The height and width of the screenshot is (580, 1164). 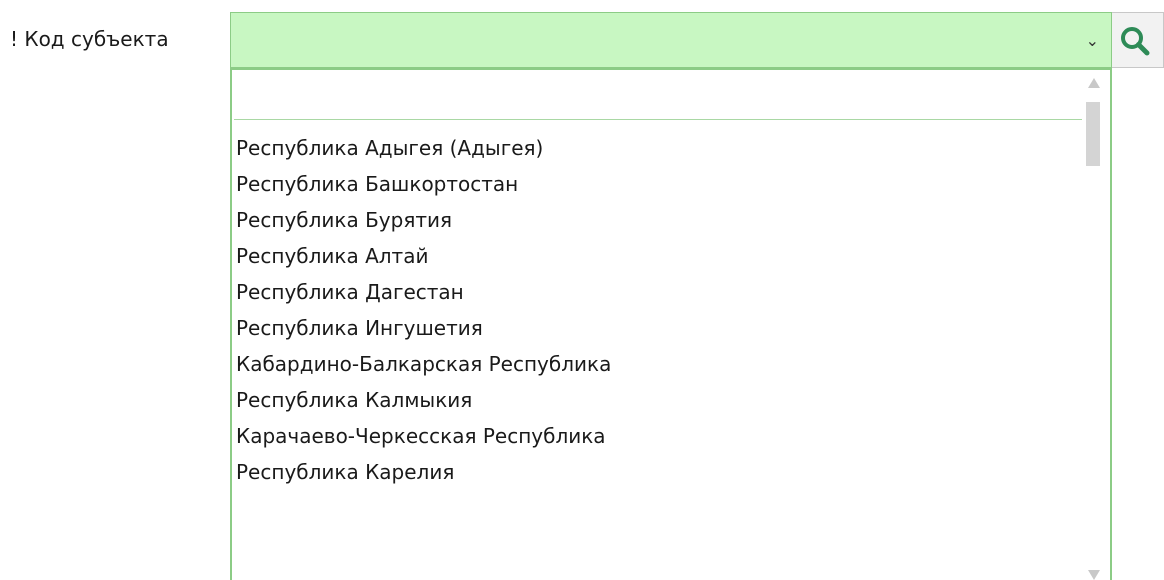 What do you see at coordinates (659, 436) in the screenshot?
I see `option-item: Карачаево-Черкесская Республика` at bounding box center [659, 436].